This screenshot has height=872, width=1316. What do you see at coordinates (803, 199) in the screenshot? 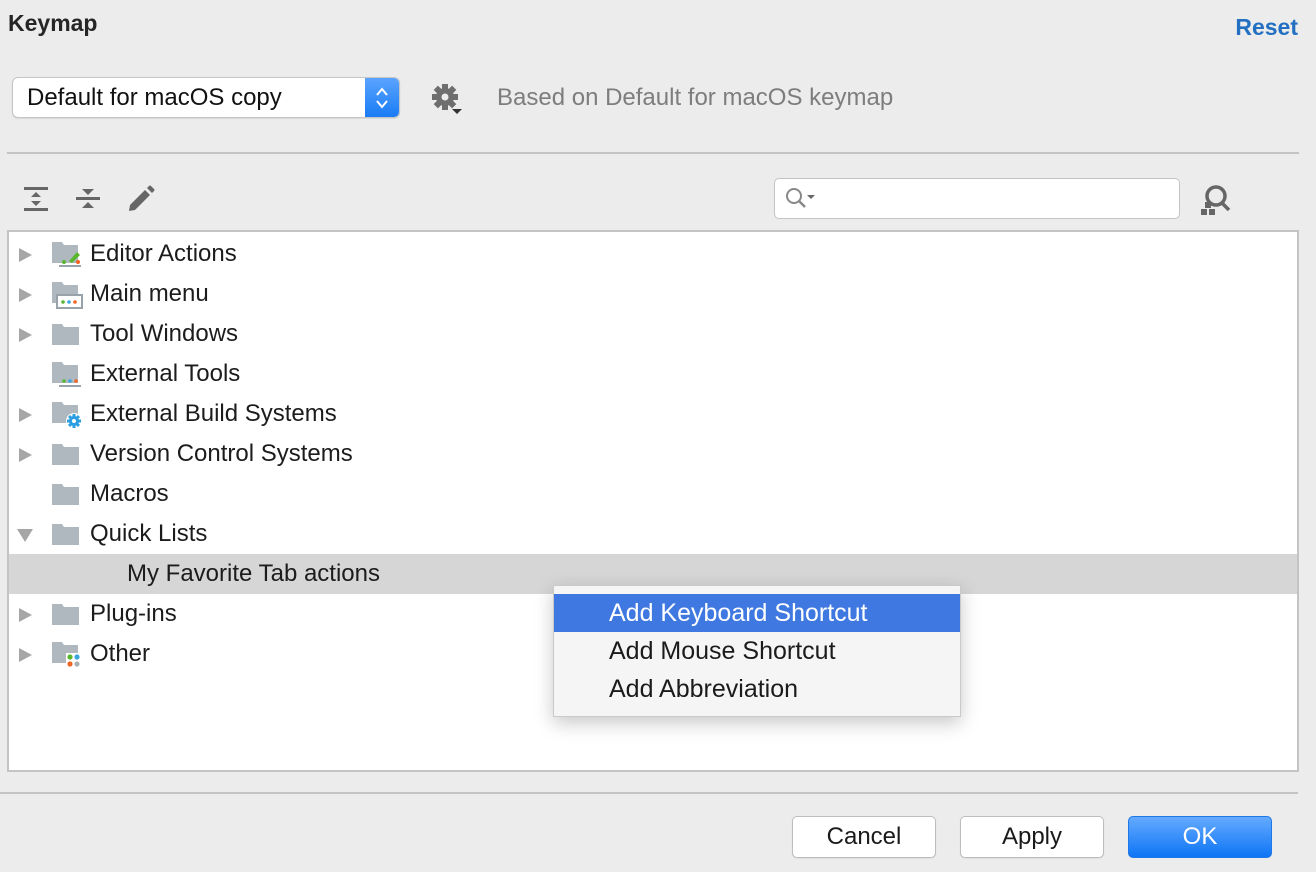
I see `search-icon` at bounding box center [803, 199].